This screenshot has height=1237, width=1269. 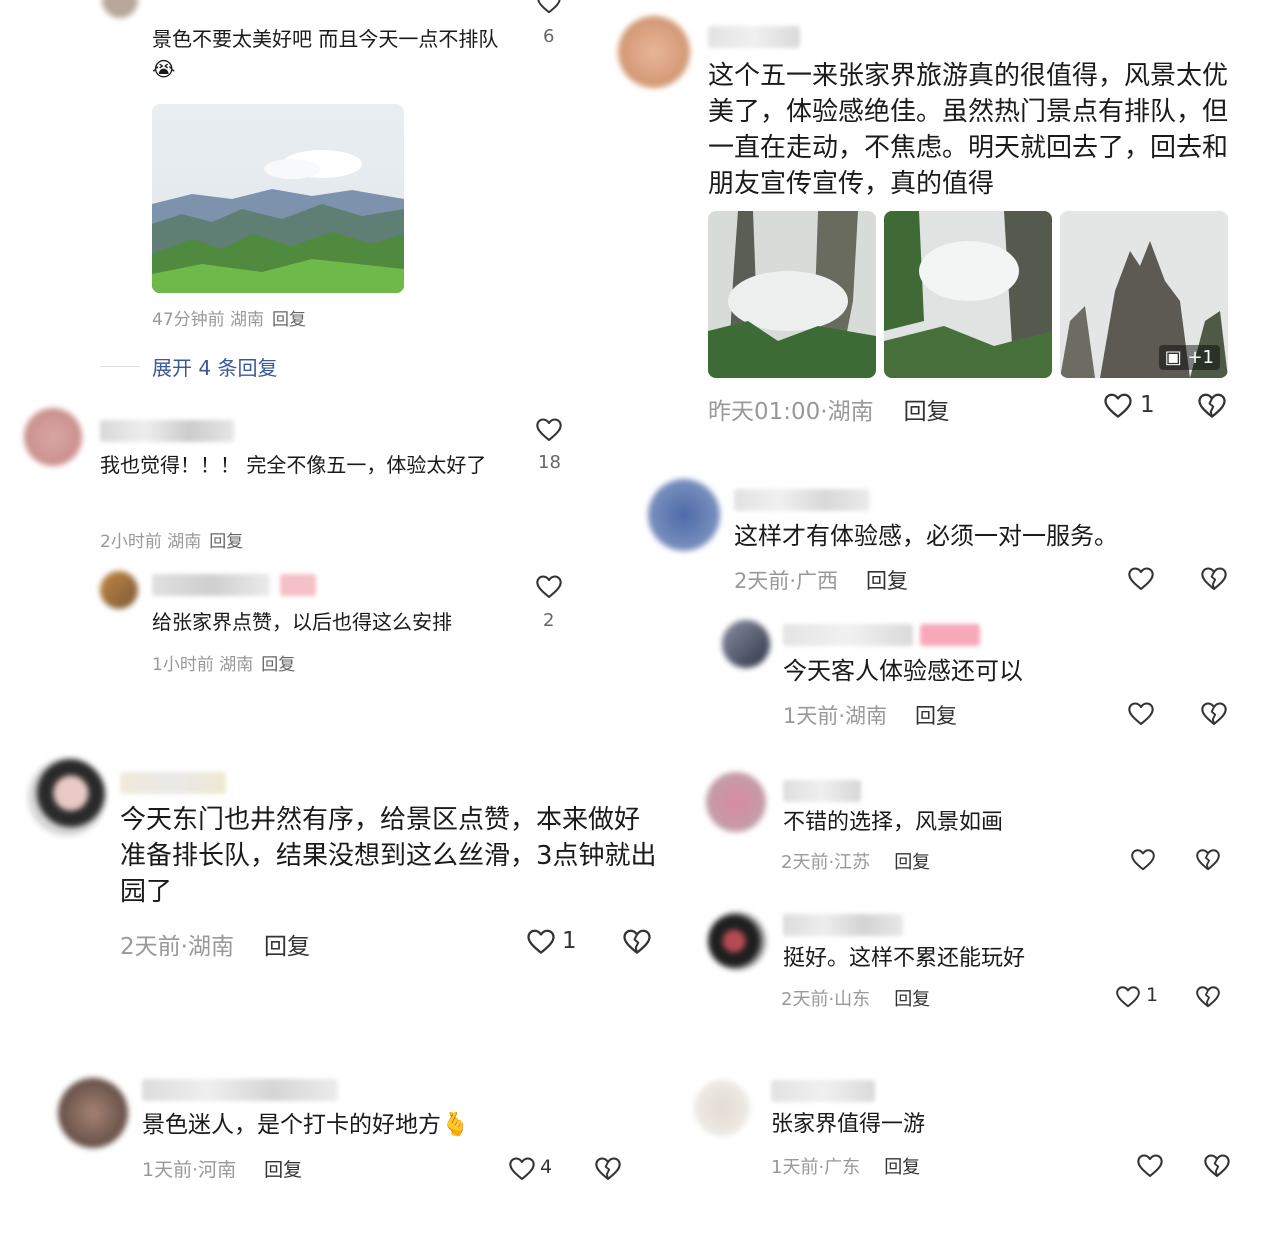 I want to click on crying-emoji-icon: 😭, so click(x=164, y=69).